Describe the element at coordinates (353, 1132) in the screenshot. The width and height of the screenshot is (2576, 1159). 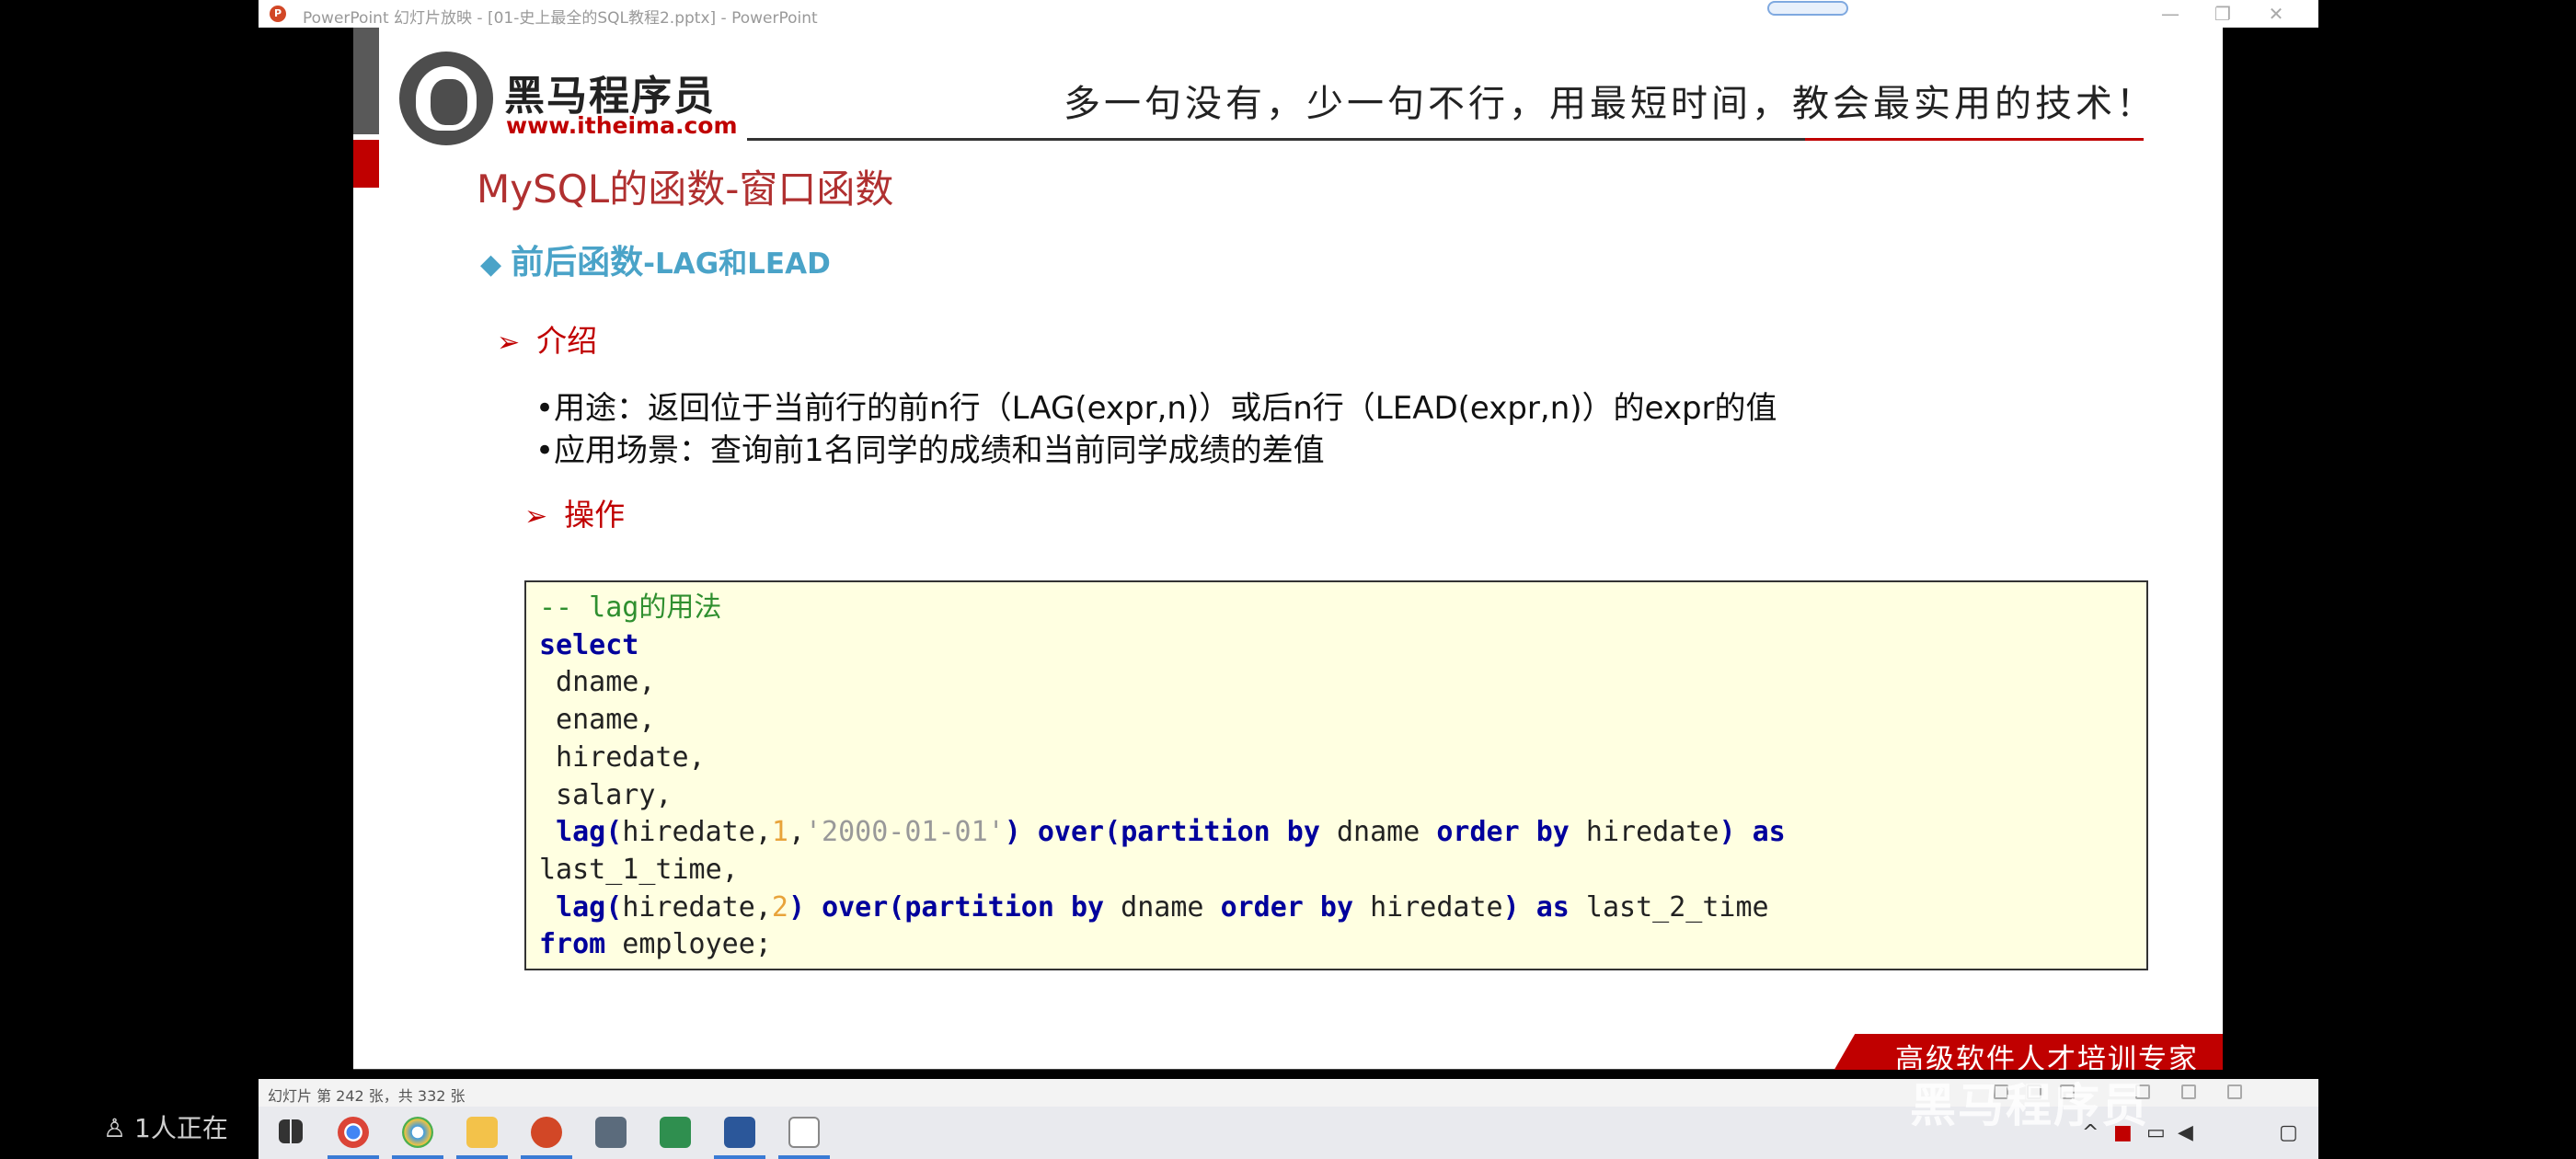
I see `chrome-icon` at that location.